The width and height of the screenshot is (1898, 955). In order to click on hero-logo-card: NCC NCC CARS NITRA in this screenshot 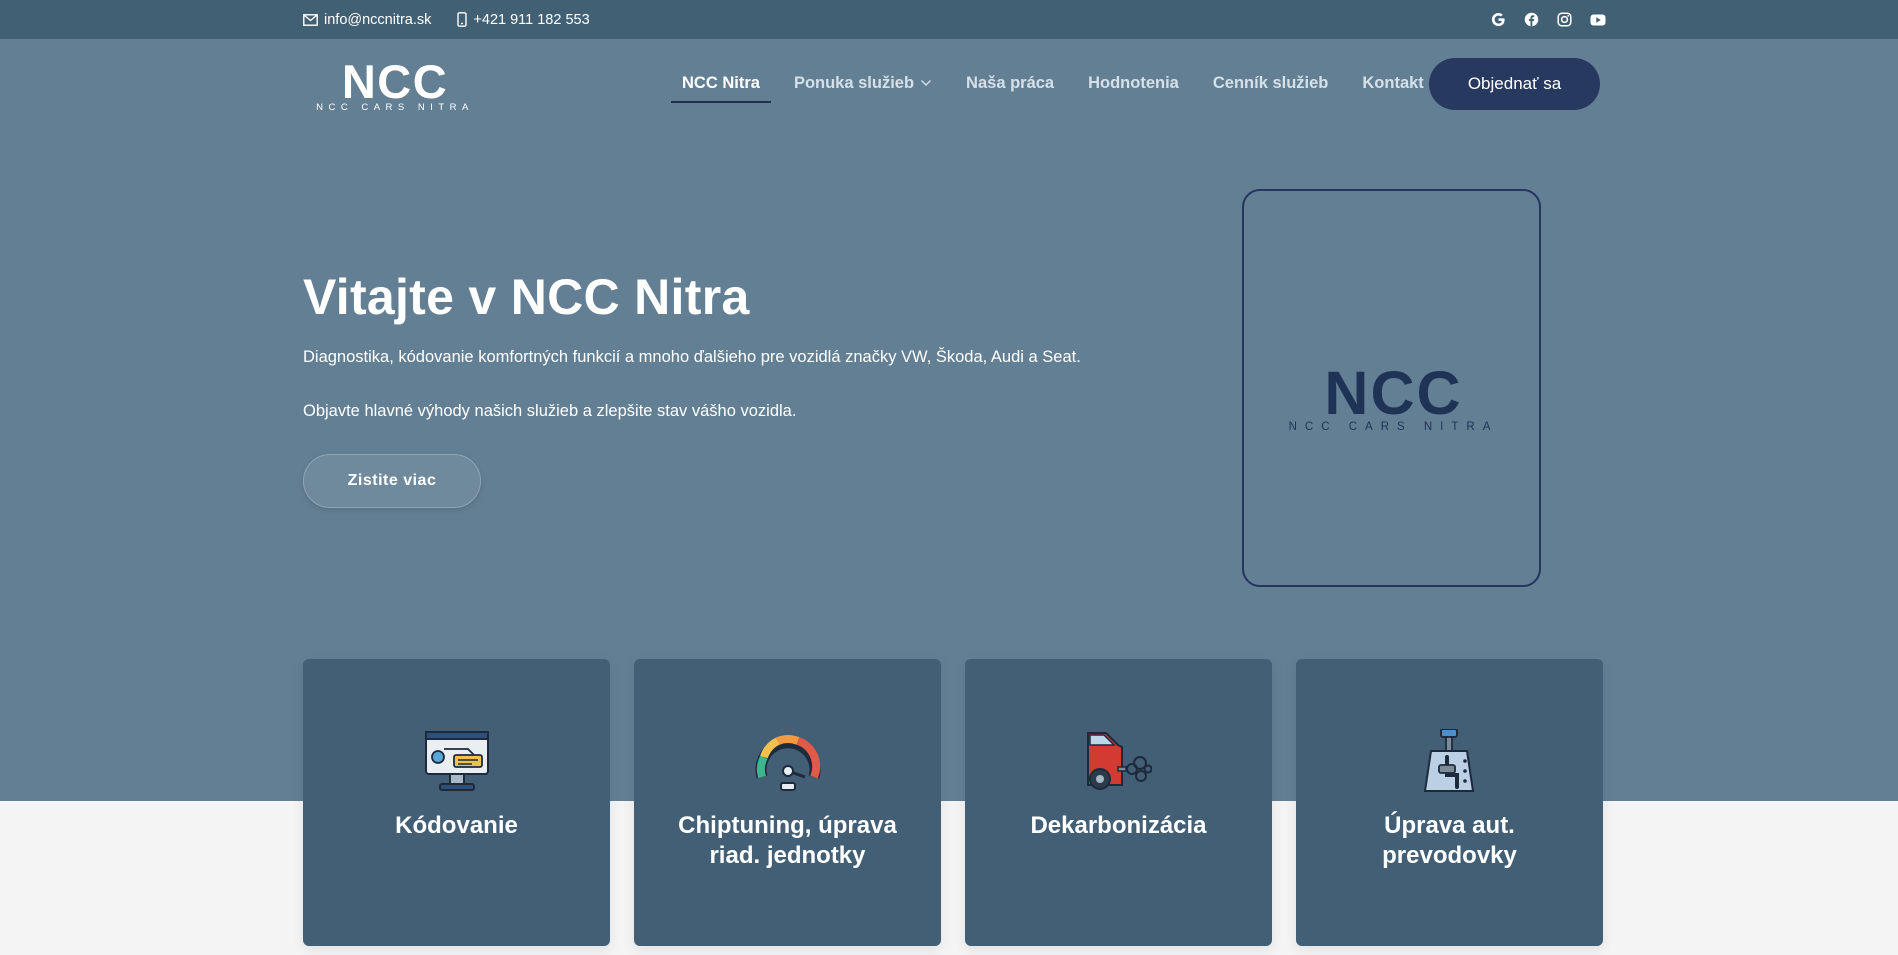, I will do `click(1391, 388)`.